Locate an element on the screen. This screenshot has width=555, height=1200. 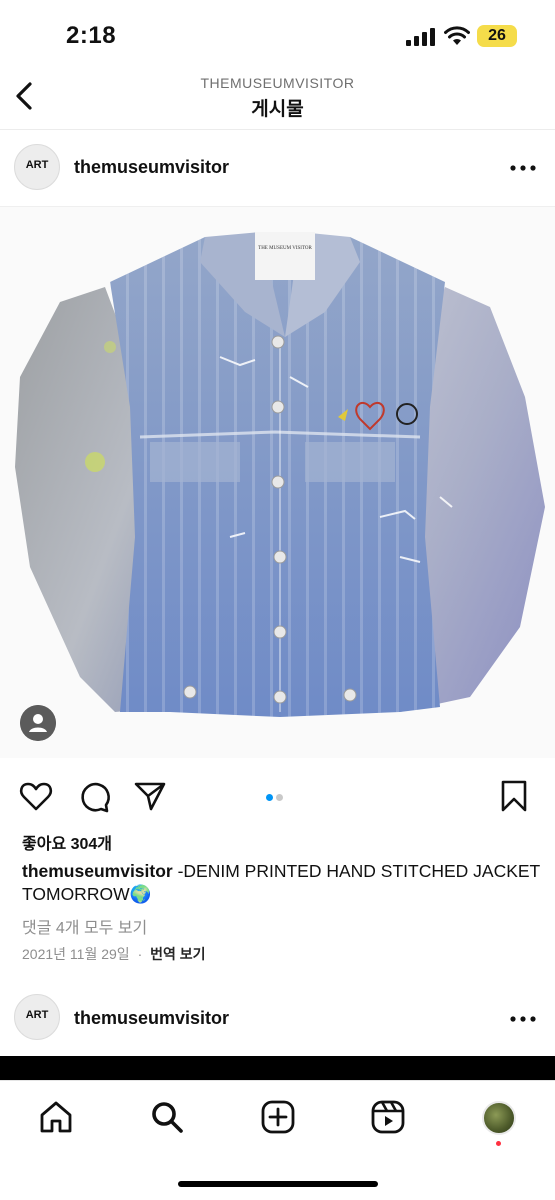
share-icon is located at coordinates (150, 796).